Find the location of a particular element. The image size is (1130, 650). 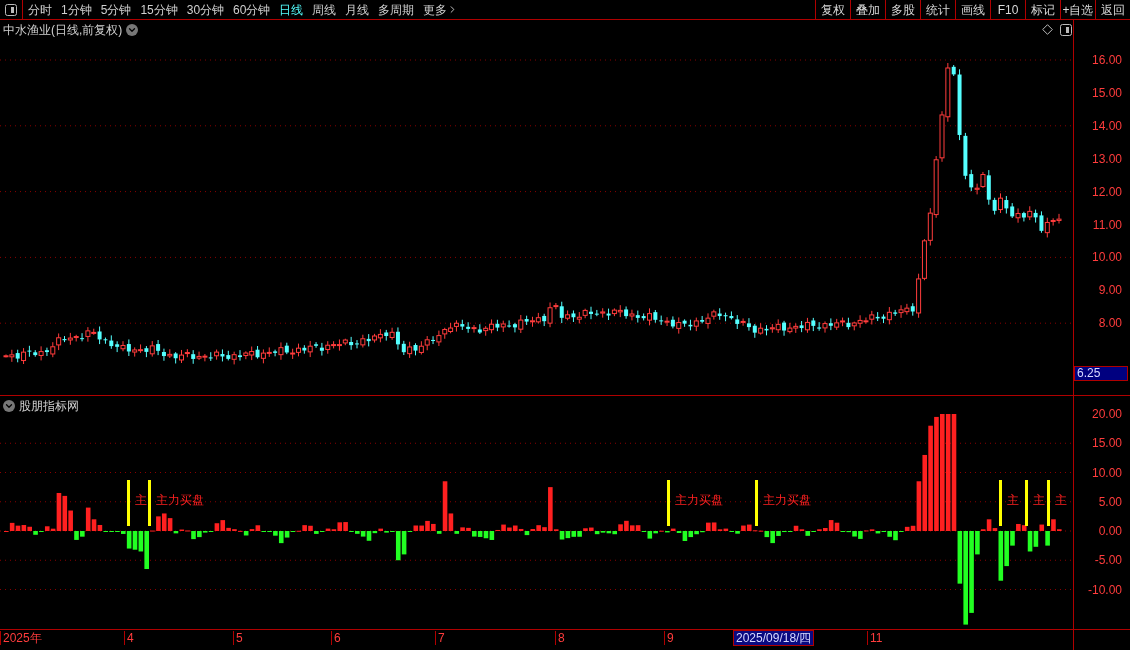

period-tab: 周线 is located at coordinates (324, 9).